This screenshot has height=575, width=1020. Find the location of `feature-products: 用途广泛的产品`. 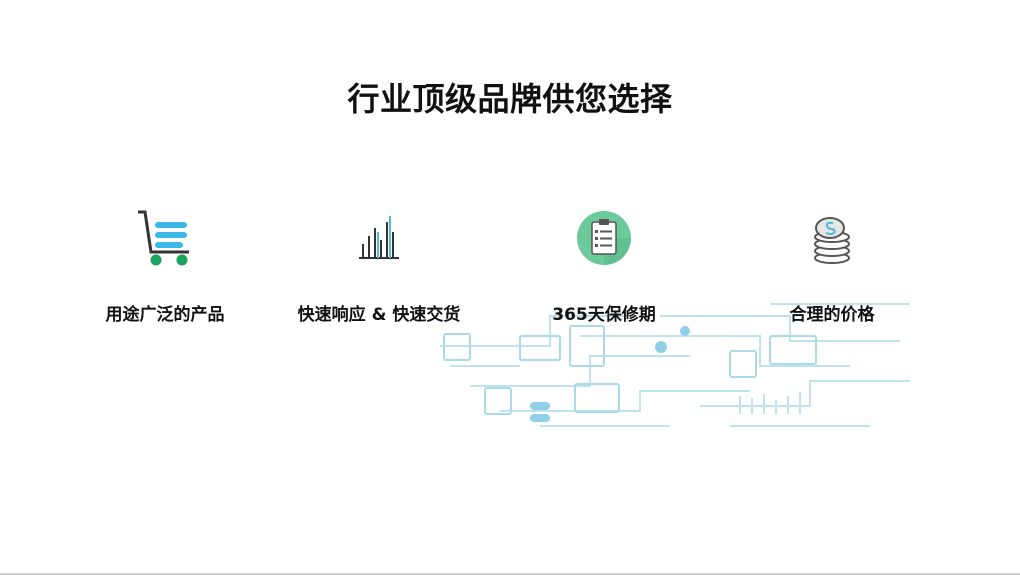

feature-products: 用途广泛的产品 is located at coordinates (165, 265).